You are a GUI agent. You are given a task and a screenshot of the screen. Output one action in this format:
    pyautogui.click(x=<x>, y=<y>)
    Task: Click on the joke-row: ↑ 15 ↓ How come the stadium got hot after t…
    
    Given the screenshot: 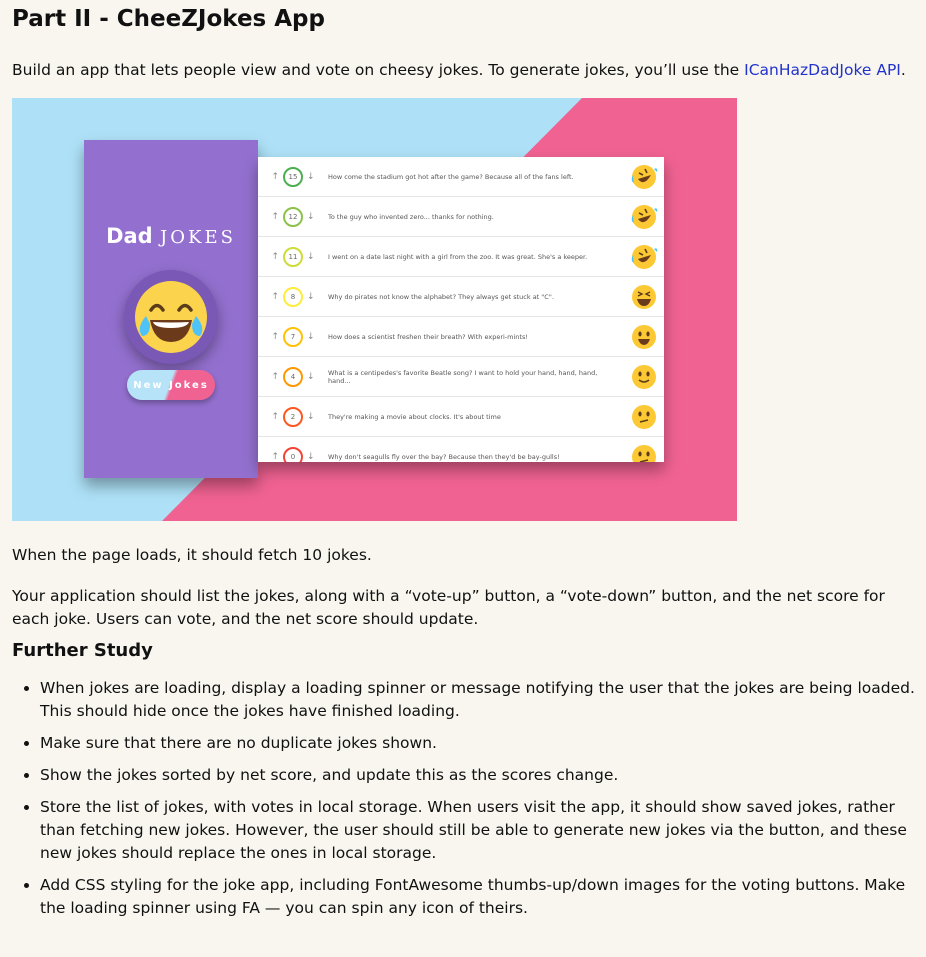 What is the action you would take?
    pyautogui.click(x=461, y=177)
    